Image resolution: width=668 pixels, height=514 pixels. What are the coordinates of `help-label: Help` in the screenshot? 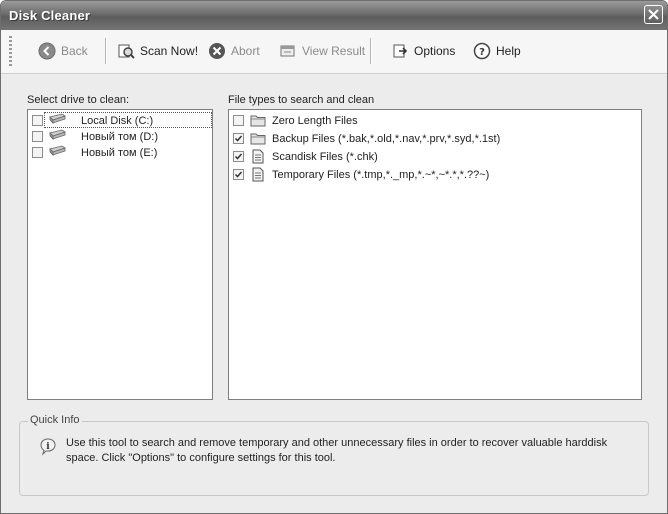 It's located at (508, 51).